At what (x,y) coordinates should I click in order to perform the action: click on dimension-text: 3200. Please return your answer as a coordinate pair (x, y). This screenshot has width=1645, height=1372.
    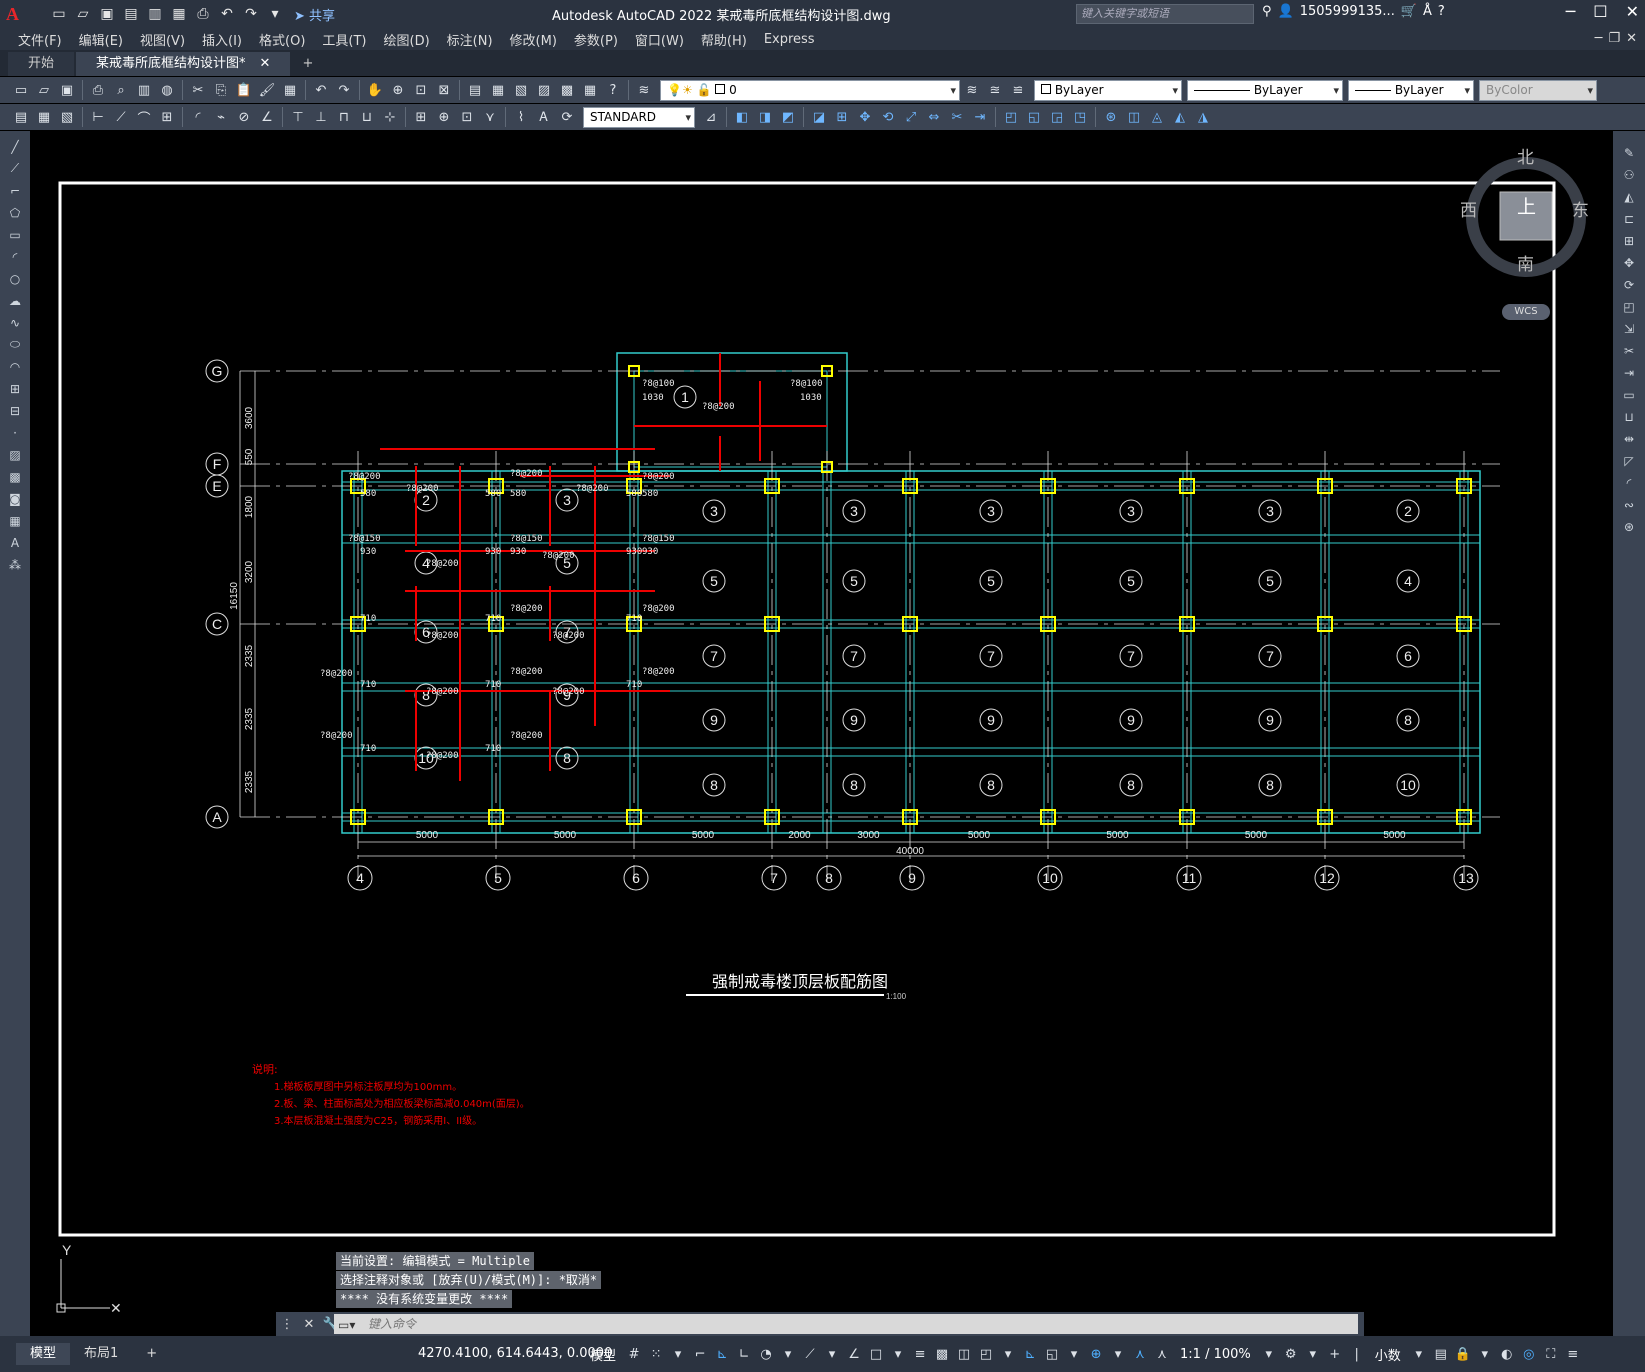
    Looking at the image, I should click on (249, 571).